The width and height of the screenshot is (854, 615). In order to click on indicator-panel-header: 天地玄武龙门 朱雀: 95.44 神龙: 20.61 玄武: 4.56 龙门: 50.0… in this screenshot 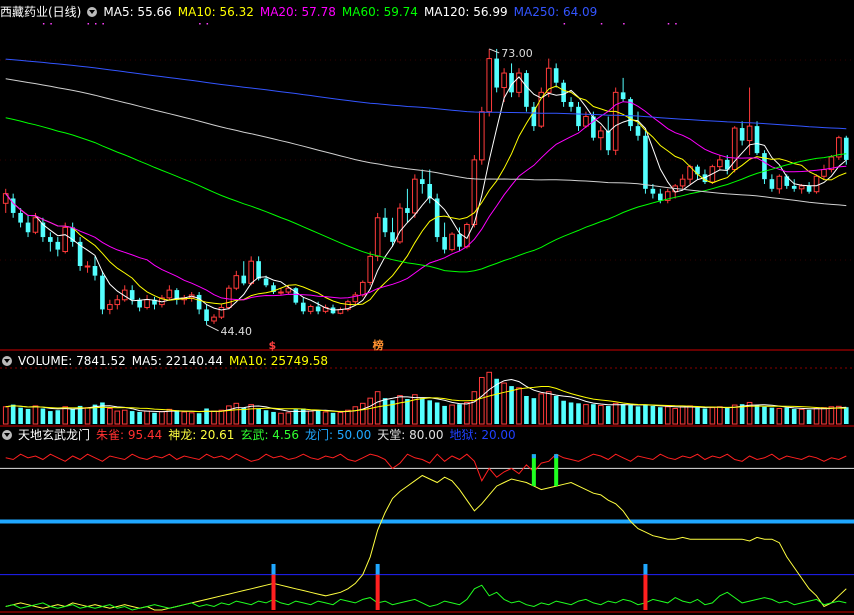, I will do `click(264, 435)`.